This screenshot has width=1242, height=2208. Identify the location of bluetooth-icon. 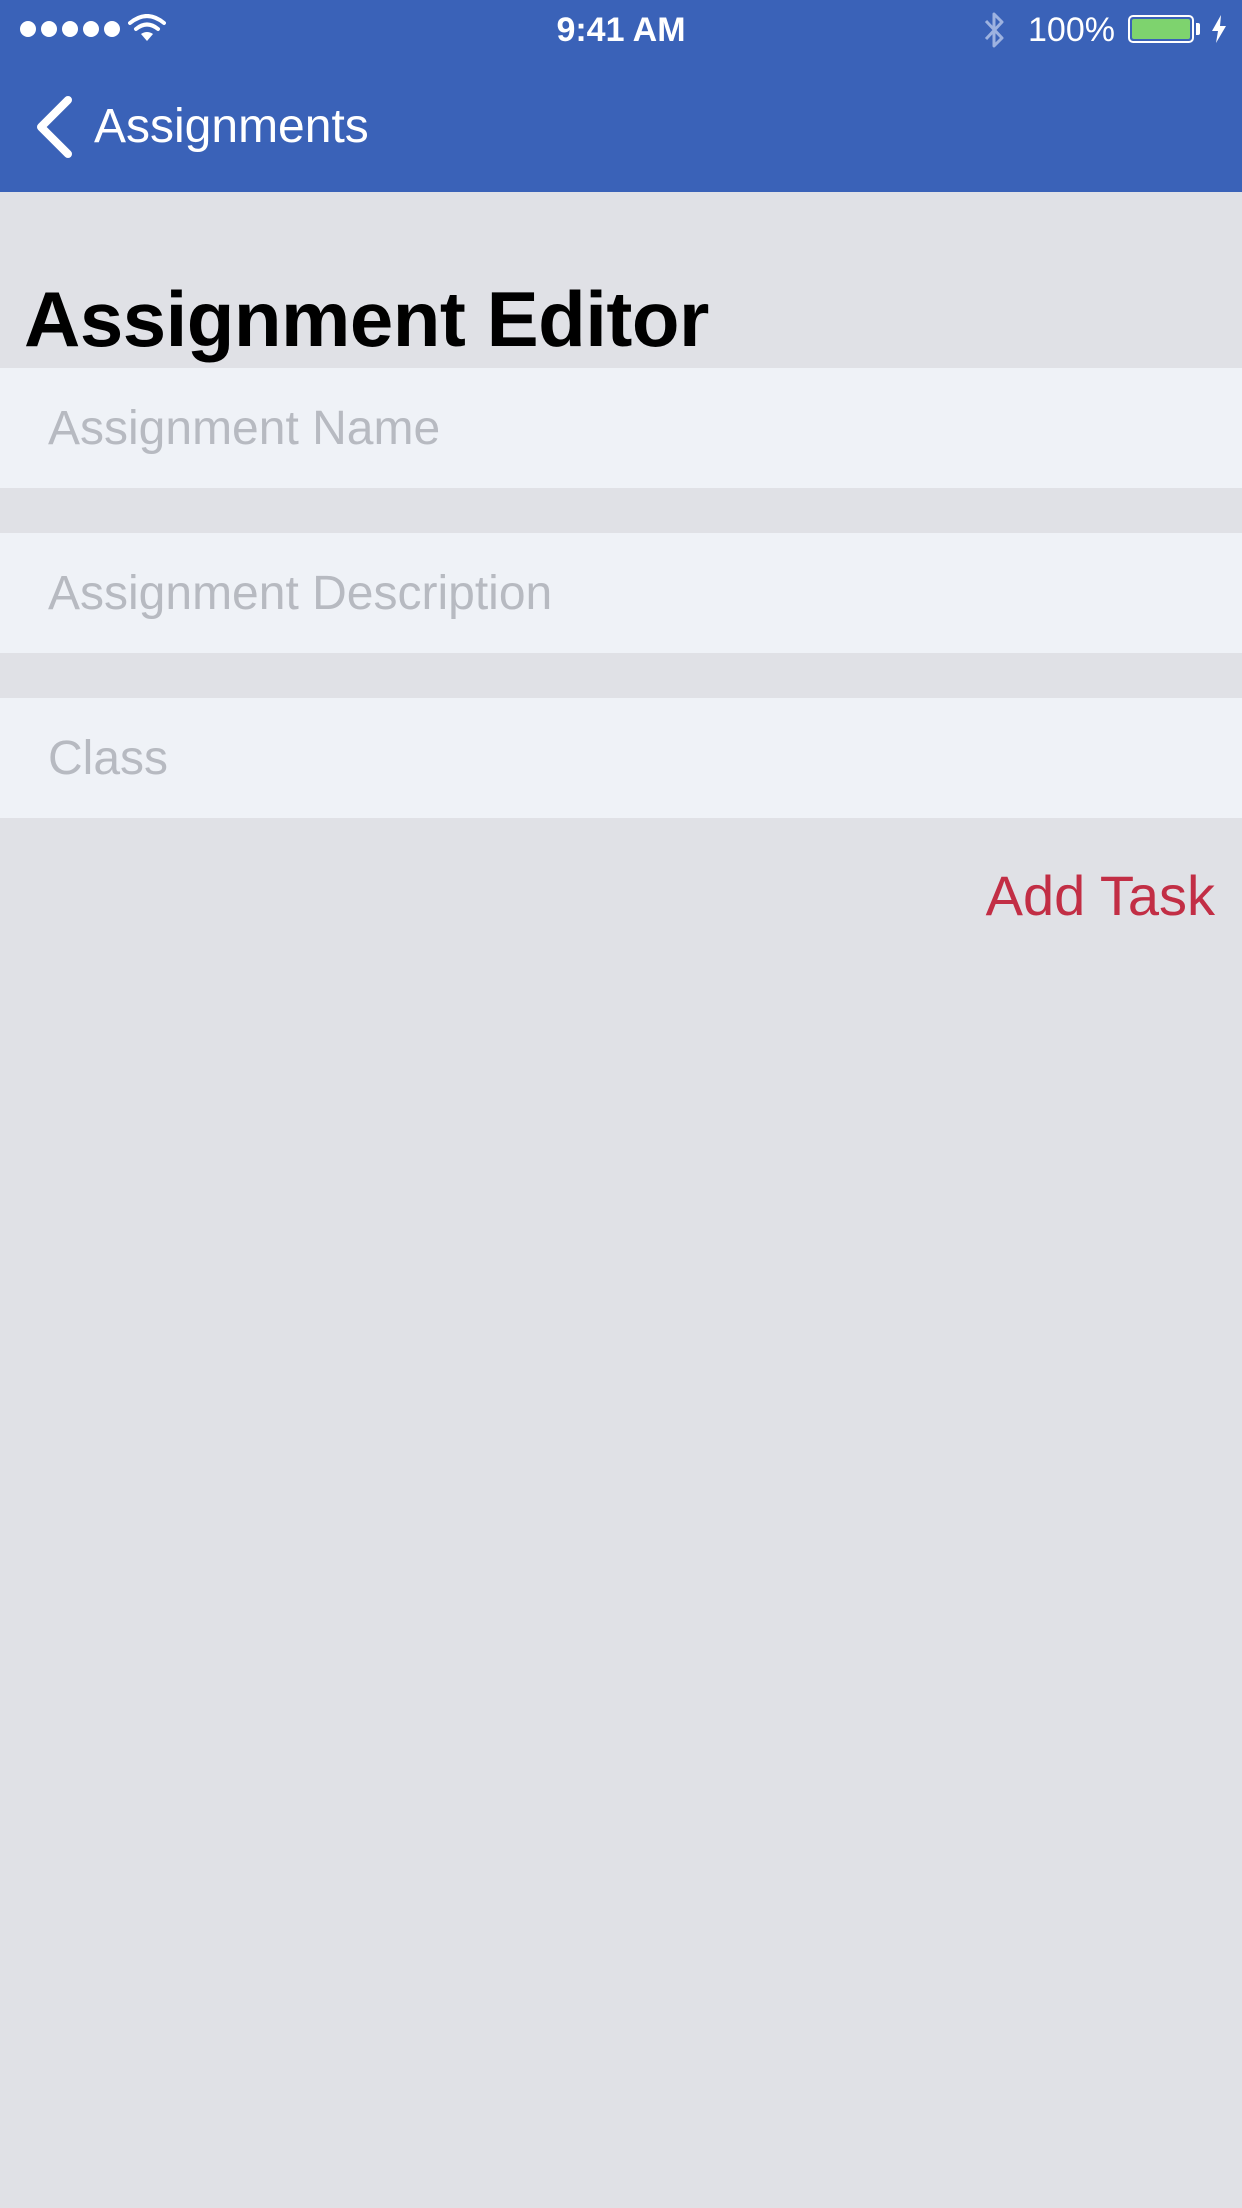
(994, 30).